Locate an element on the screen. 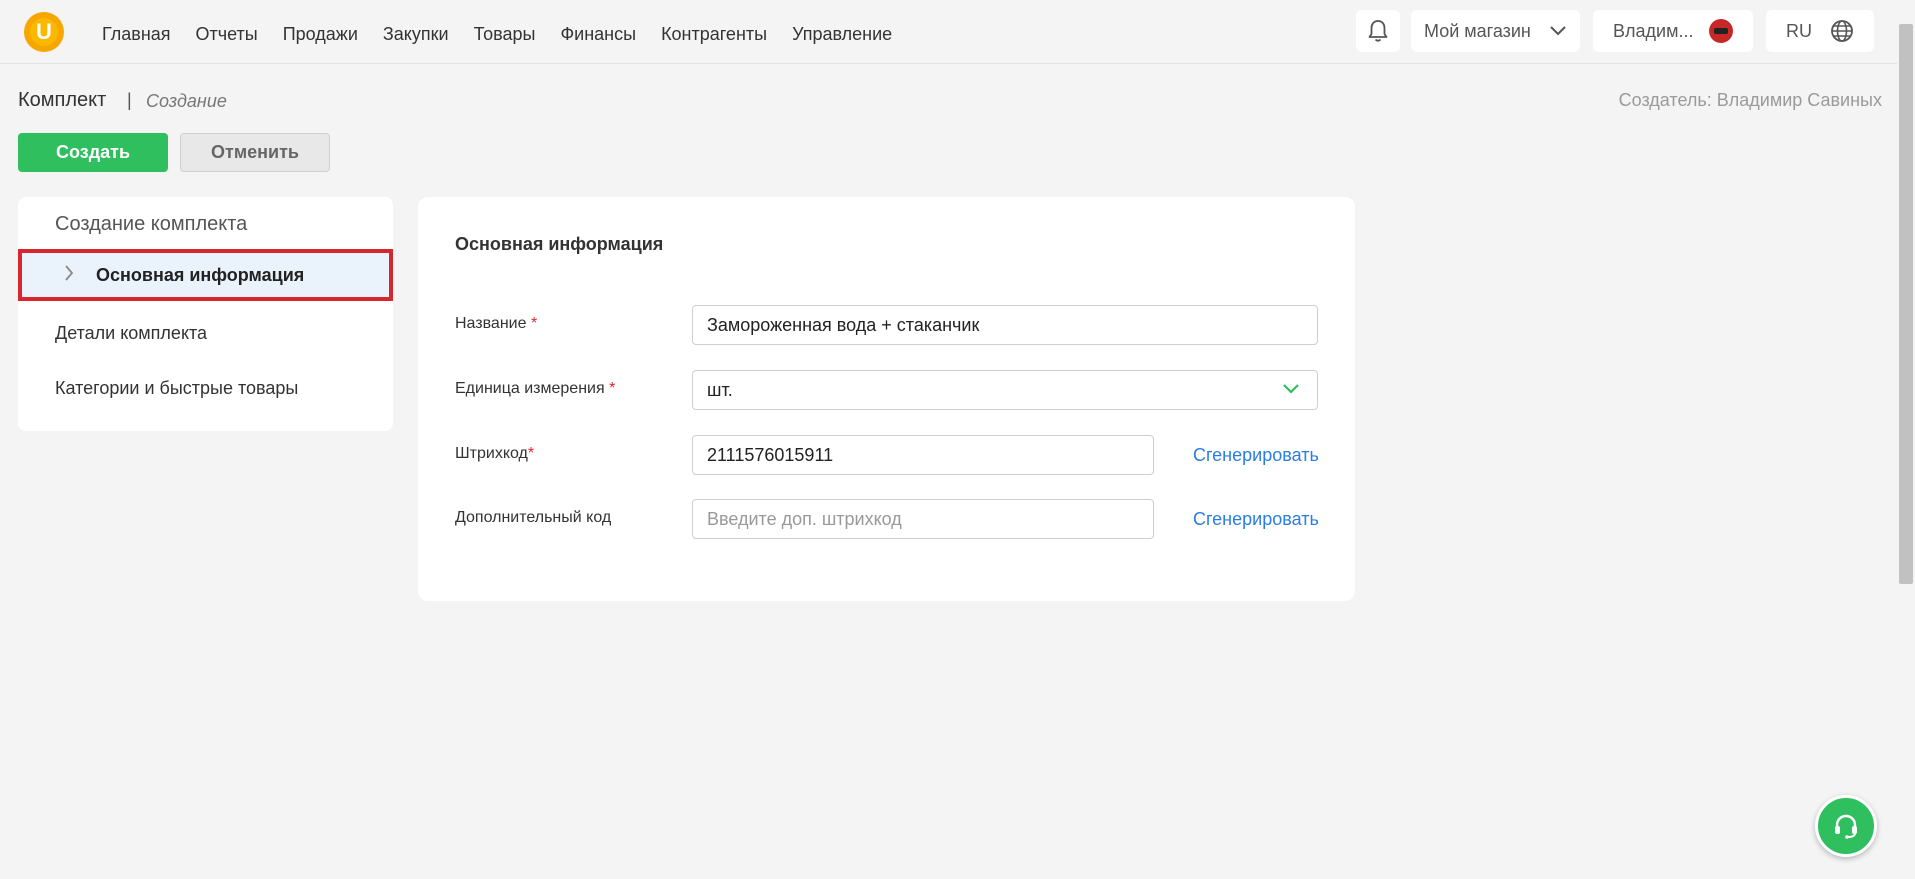 The image size is (1915, 879). store-name: Мой магазин is located at coordinates (1477, 30).